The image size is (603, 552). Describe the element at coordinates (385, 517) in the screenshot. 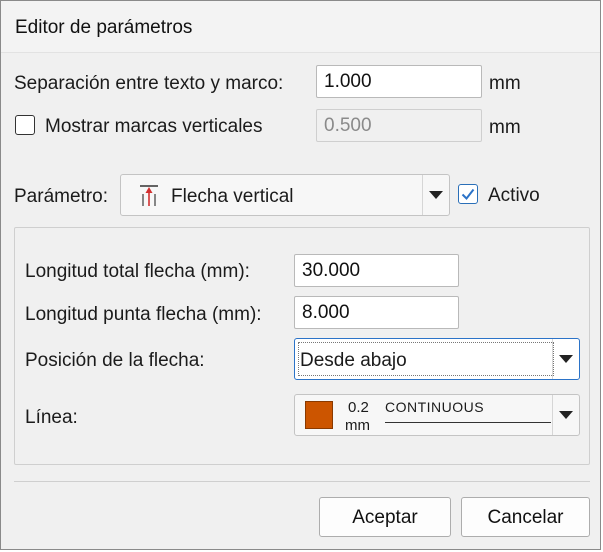

I see `accept-button: Aceptar` at that location.